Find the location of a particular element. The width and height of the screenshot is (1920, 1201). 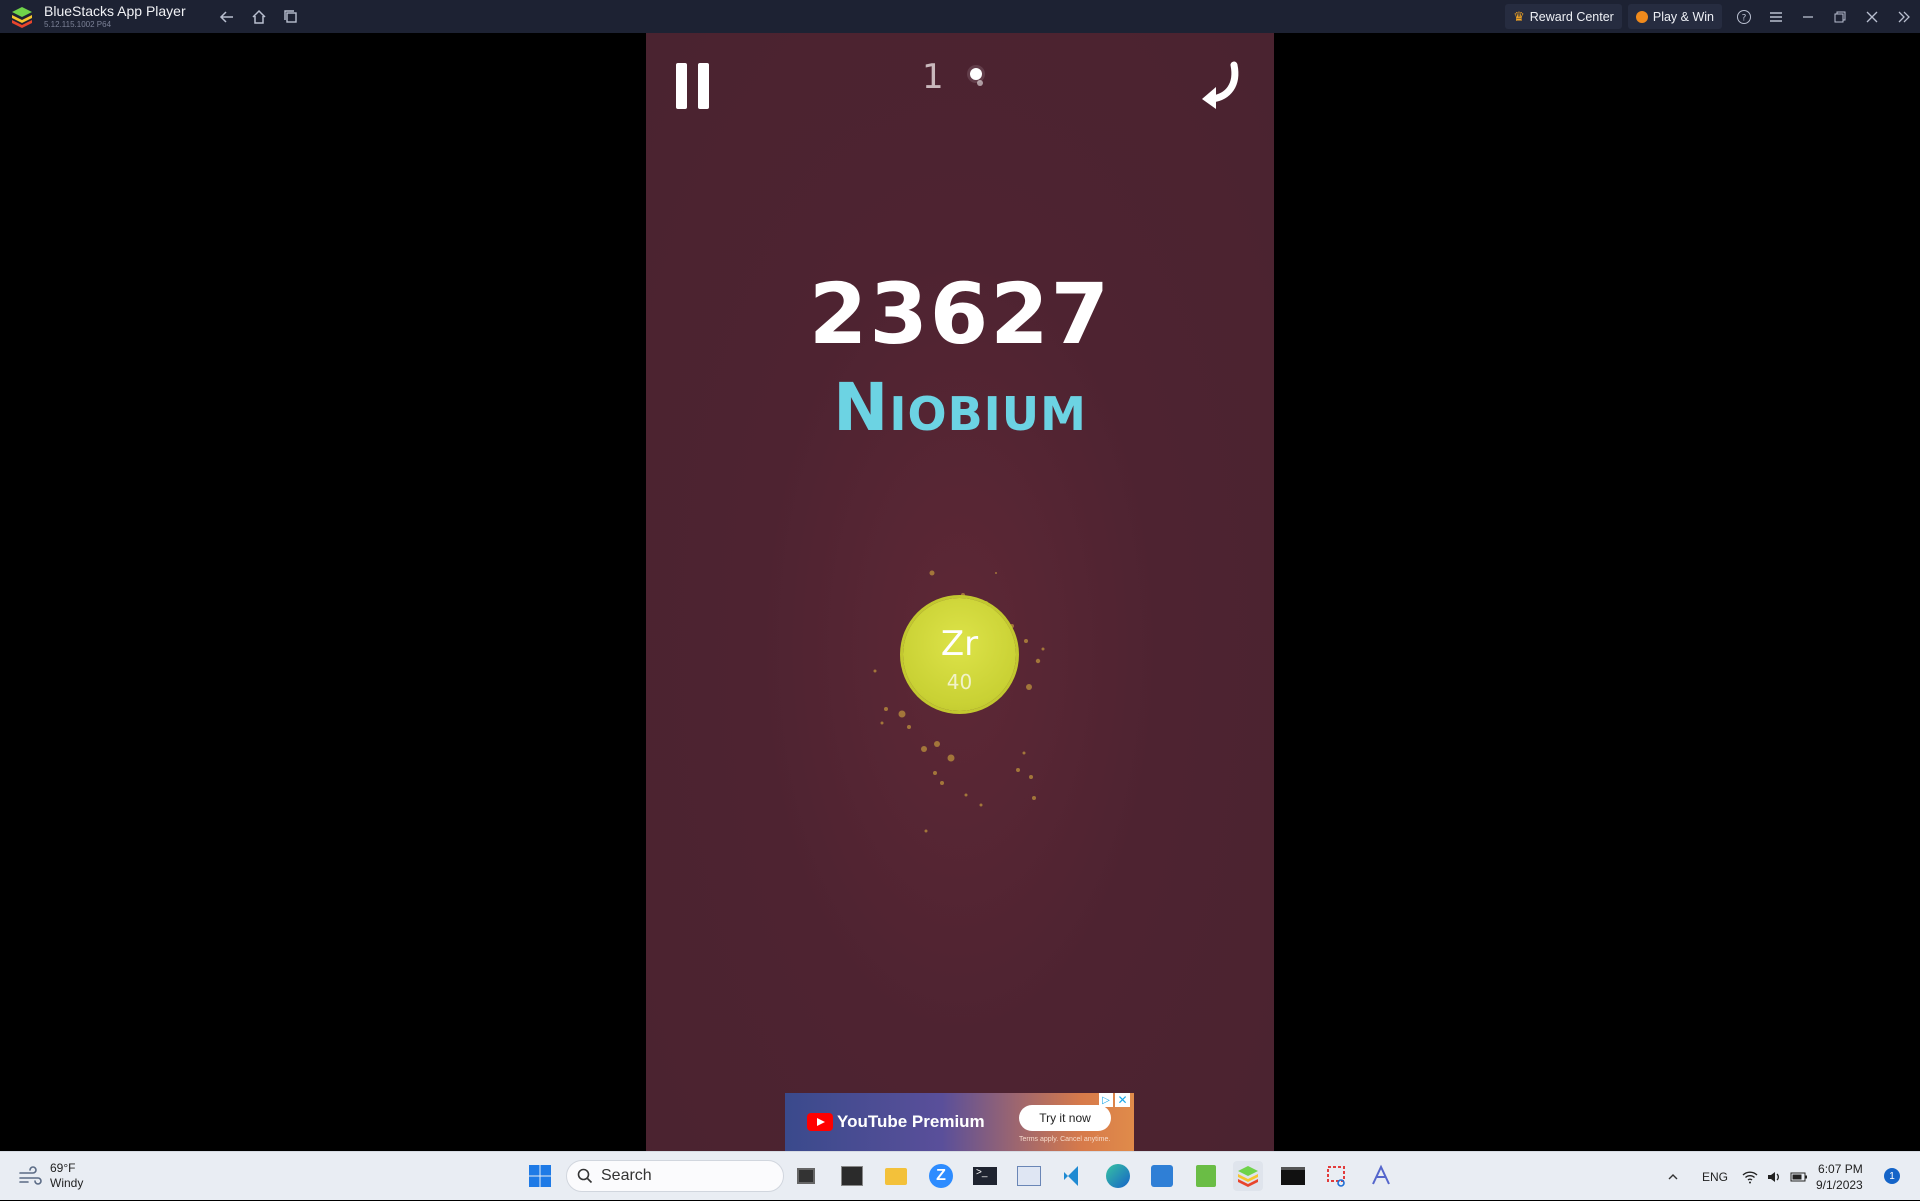

clock-date: 9/1/2023 is located at coordinates (1839, 1185).